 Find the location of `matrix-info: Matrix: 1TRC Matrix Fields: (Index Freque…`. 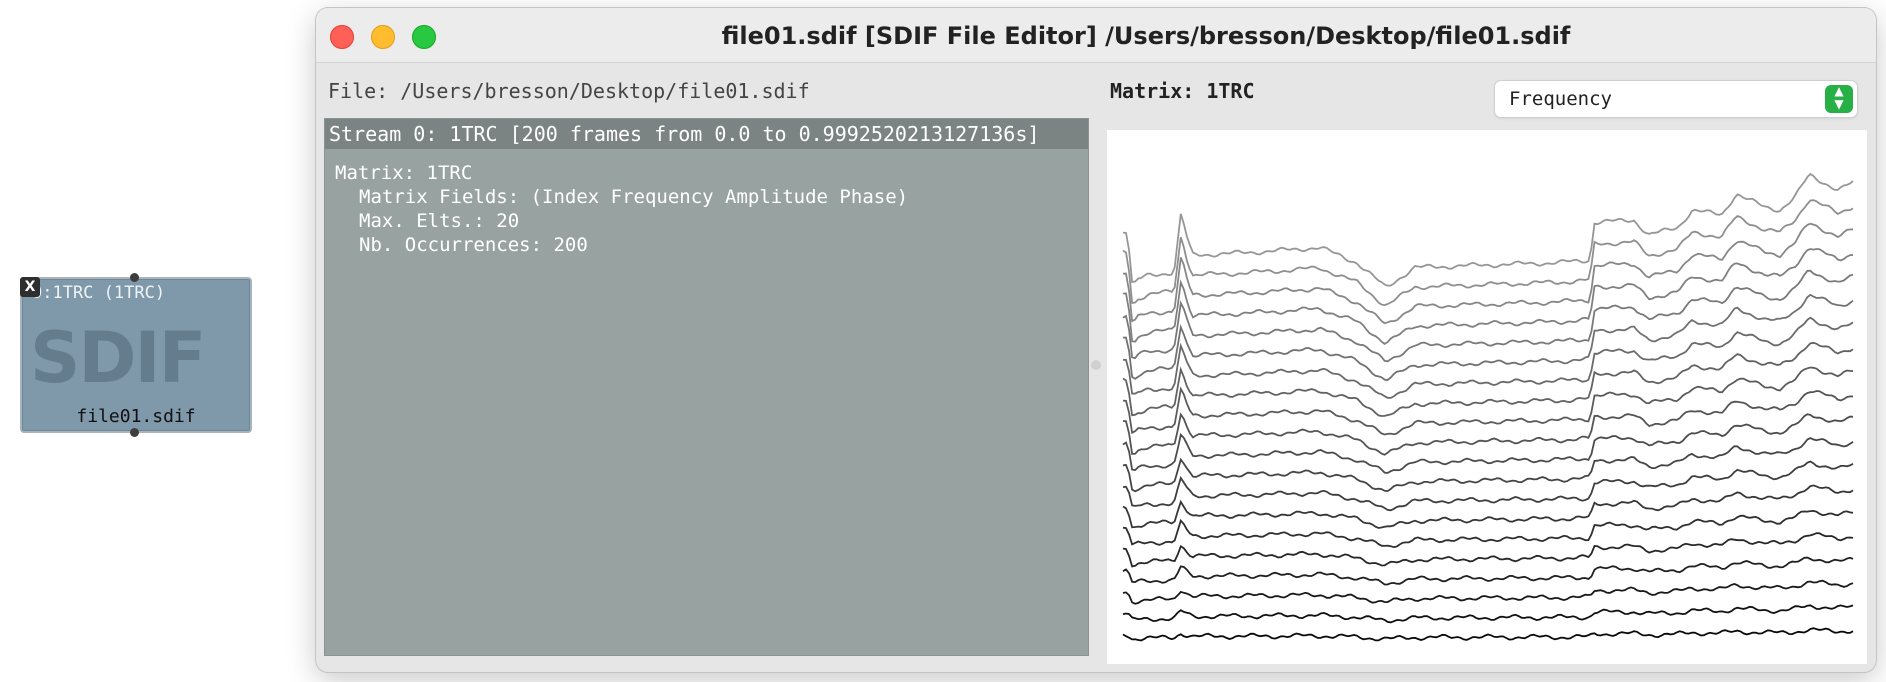

matrix-info: Matrix: 1TRC Matrix Fields: (Index Freque… is located at coordinates (621, 209).